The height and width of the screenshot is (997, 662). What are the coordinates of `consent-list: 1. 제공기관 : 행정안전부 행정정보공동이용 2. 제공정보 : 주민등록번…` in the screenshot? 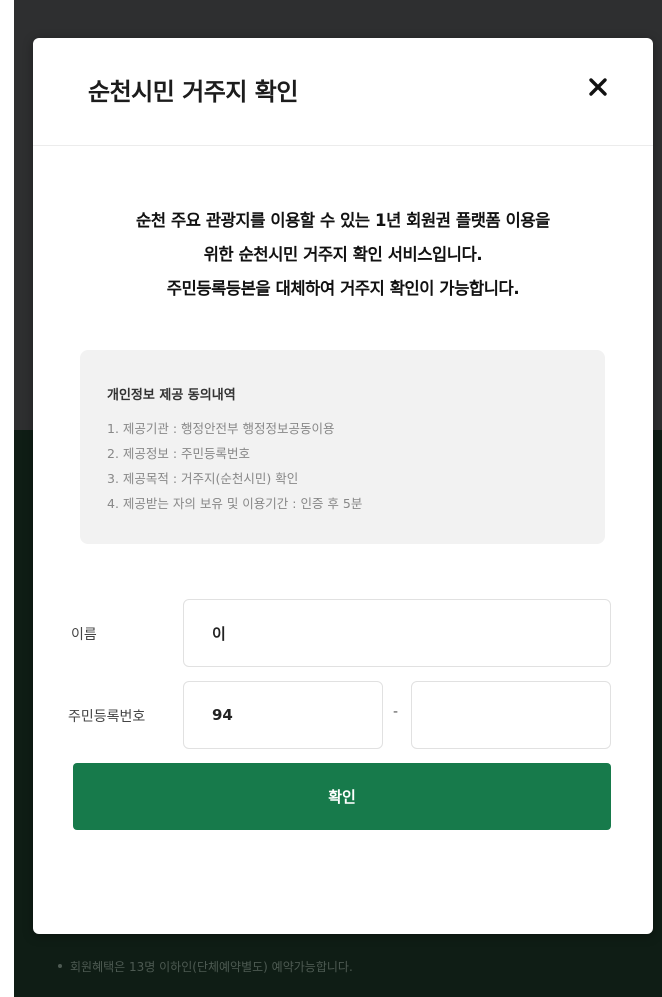 It's located at (234, 466).